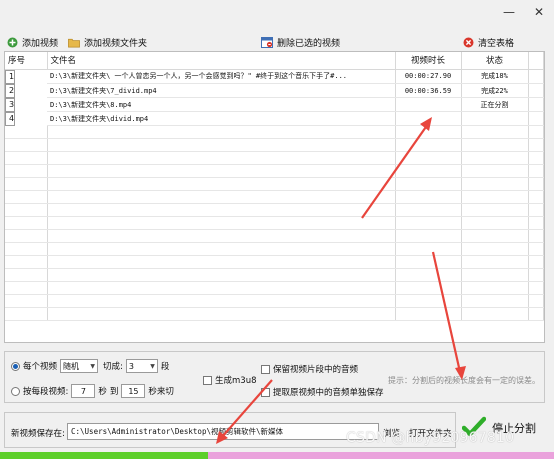 This screenshot has width=554, height=459. I want to click on header-filename: 文件名, so click(221, 61).